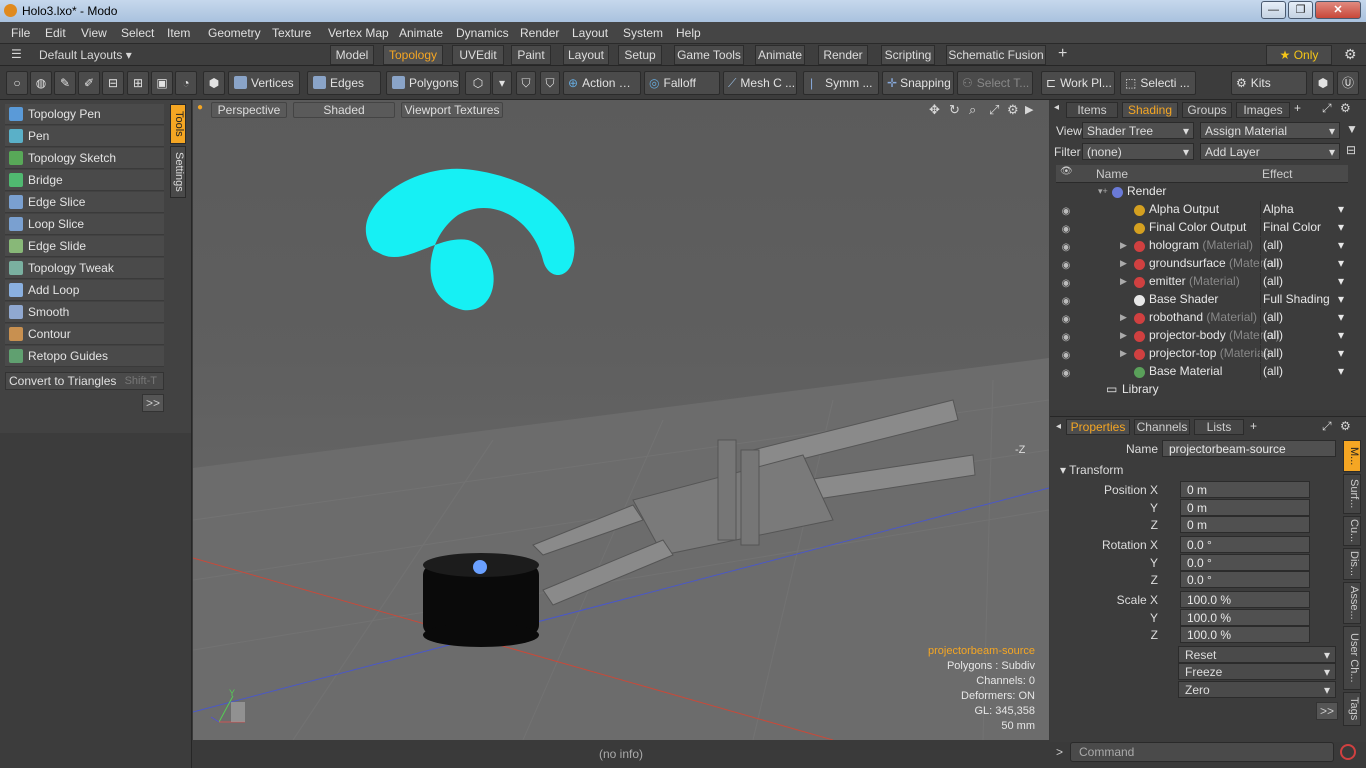 This screenshot has width=1366, height=768. I want to click on add-tab-icon: +, so click(1062, 54).